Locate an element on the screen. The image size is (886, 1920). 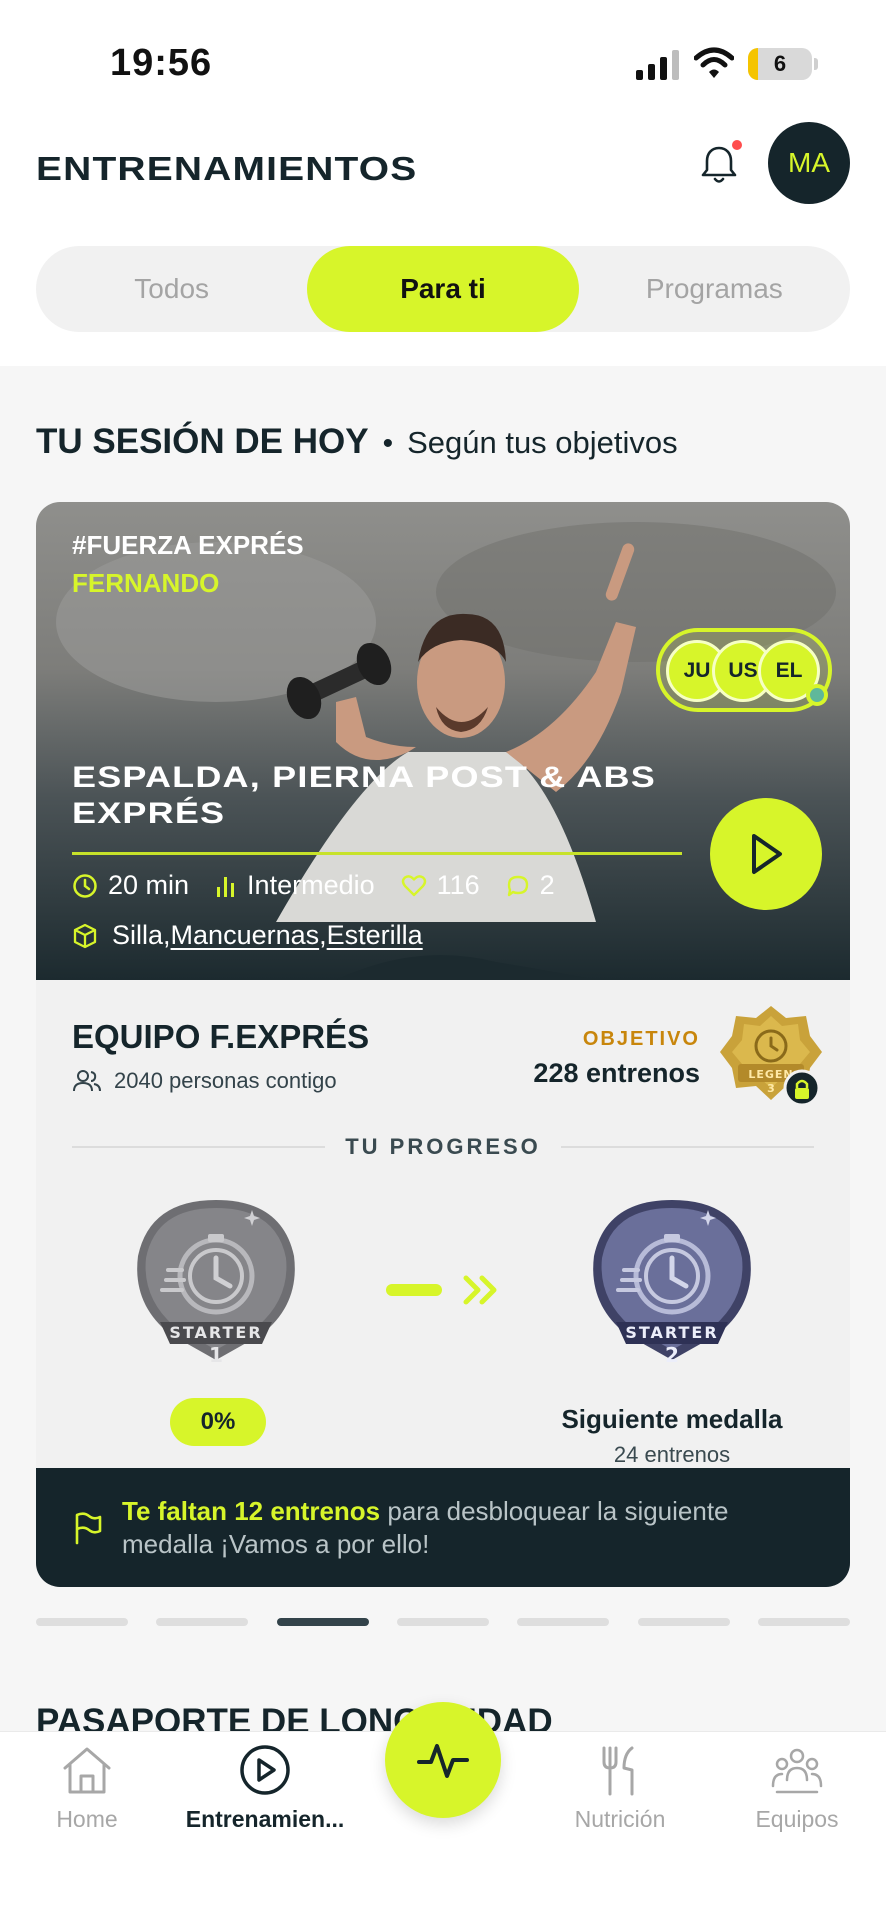
equipment-chair: Silla is located at coordinates (138, 935).